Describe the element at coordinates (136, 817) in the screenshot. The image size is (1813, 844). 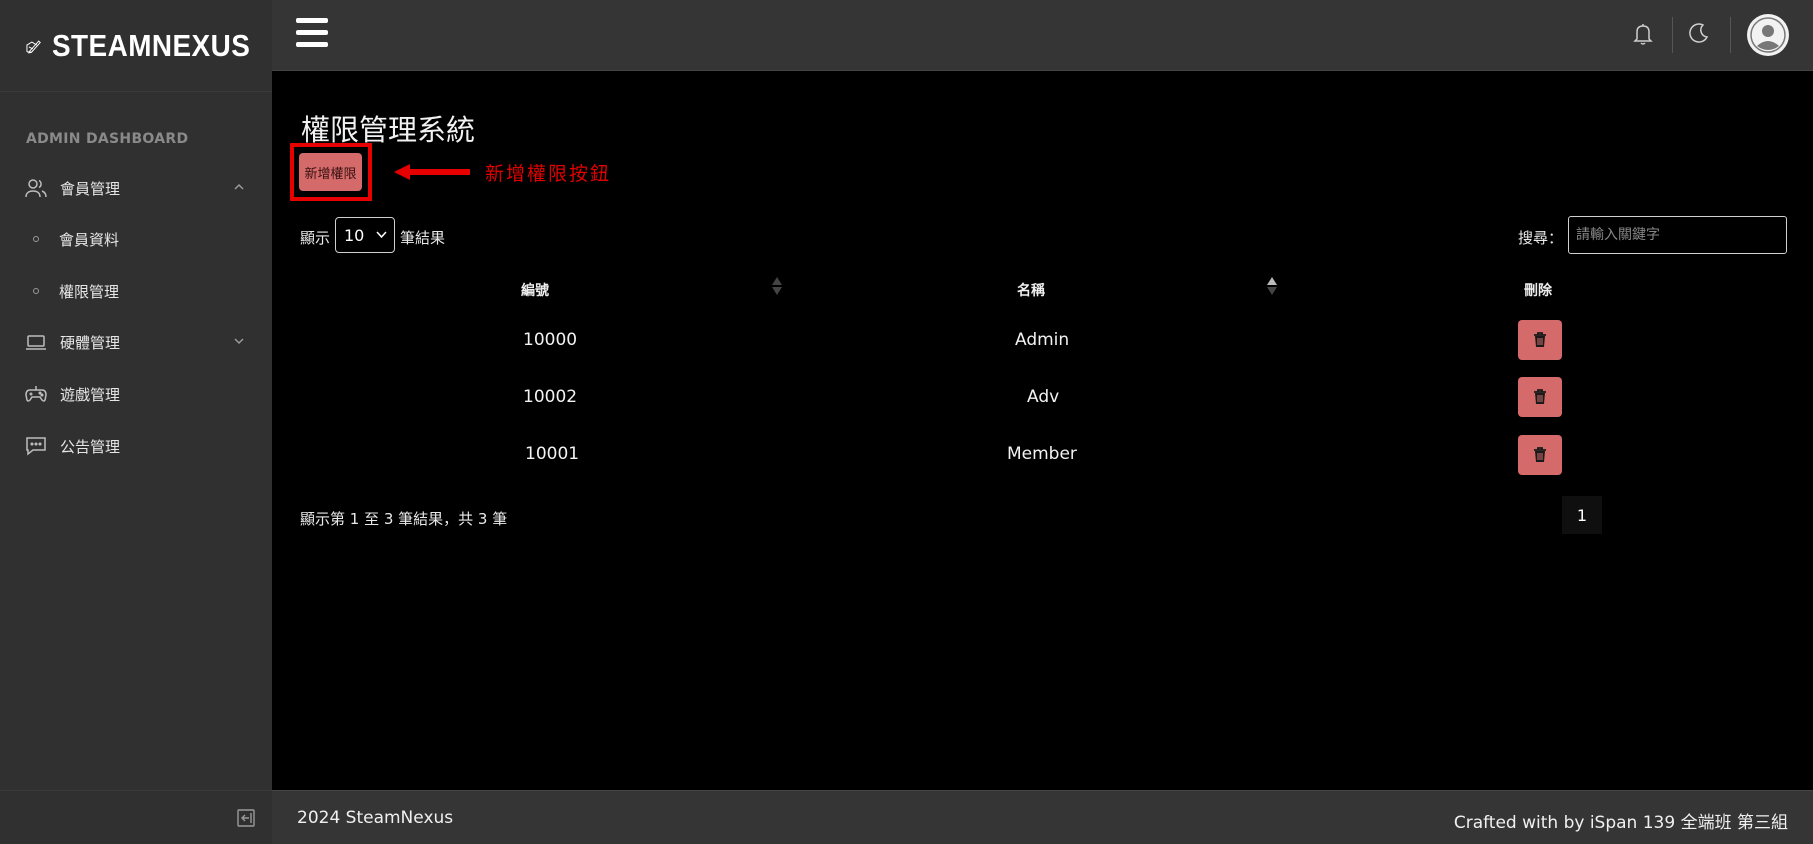
I see `sidebar-footer` at that location.